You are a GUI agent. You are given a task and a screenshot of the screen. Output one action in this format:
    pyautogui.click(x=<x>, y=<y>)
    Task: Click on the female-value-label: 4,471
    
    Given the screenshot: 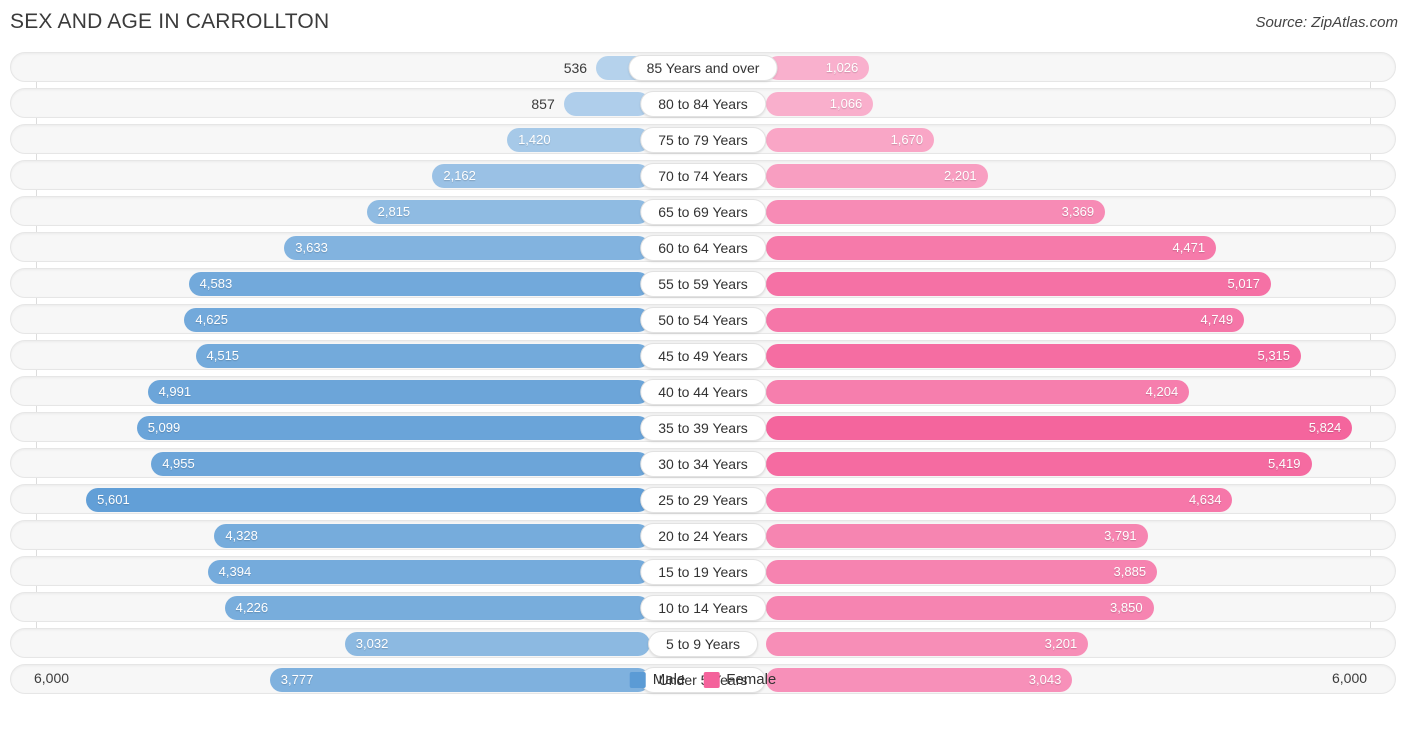 What is the action you would take?
    pyautogui.click(x=1189, y=247)
    